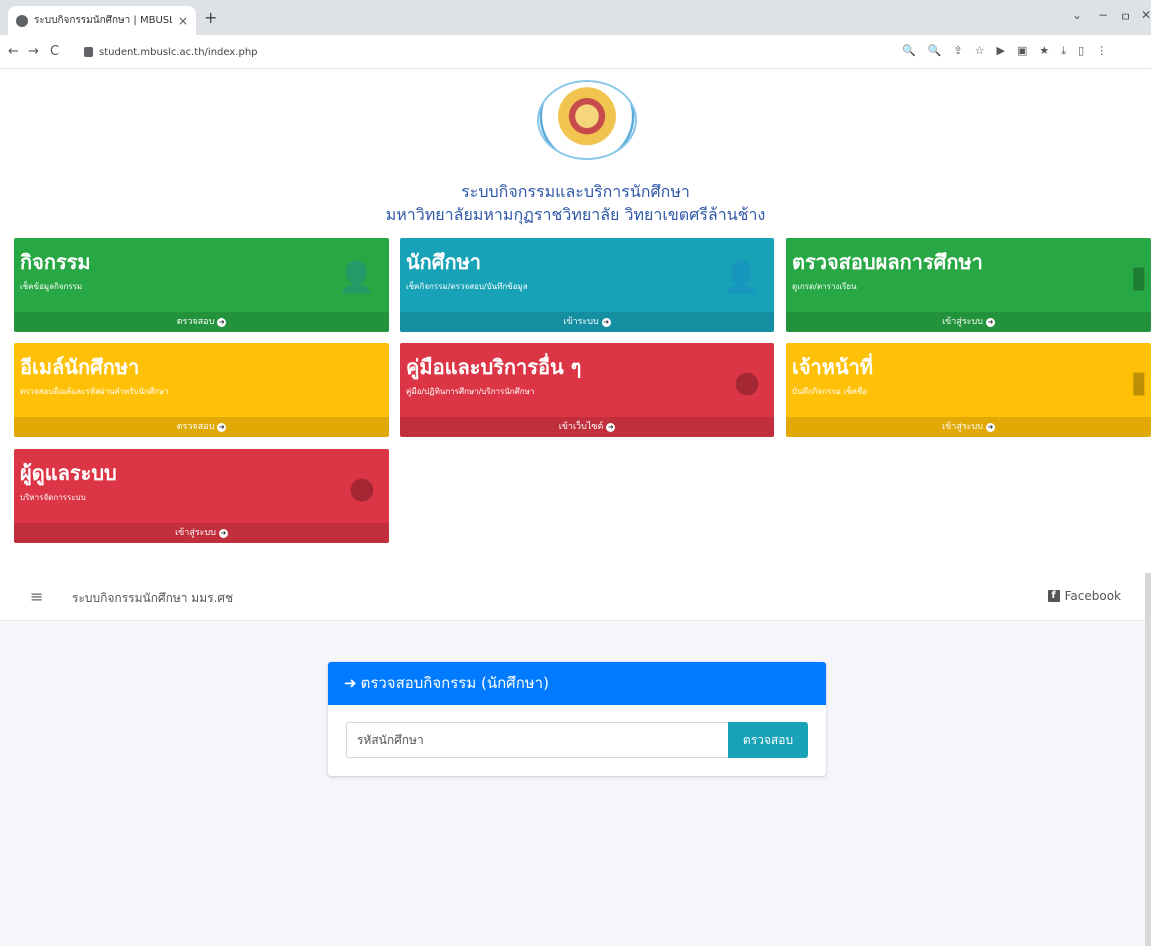  Describe the element at coordinates (572, 597) in the screenshot. I see `app-navbar: ≡ ระบบกิจกรรมนักศึกษา มมร.ศช f Facebook` at that location.